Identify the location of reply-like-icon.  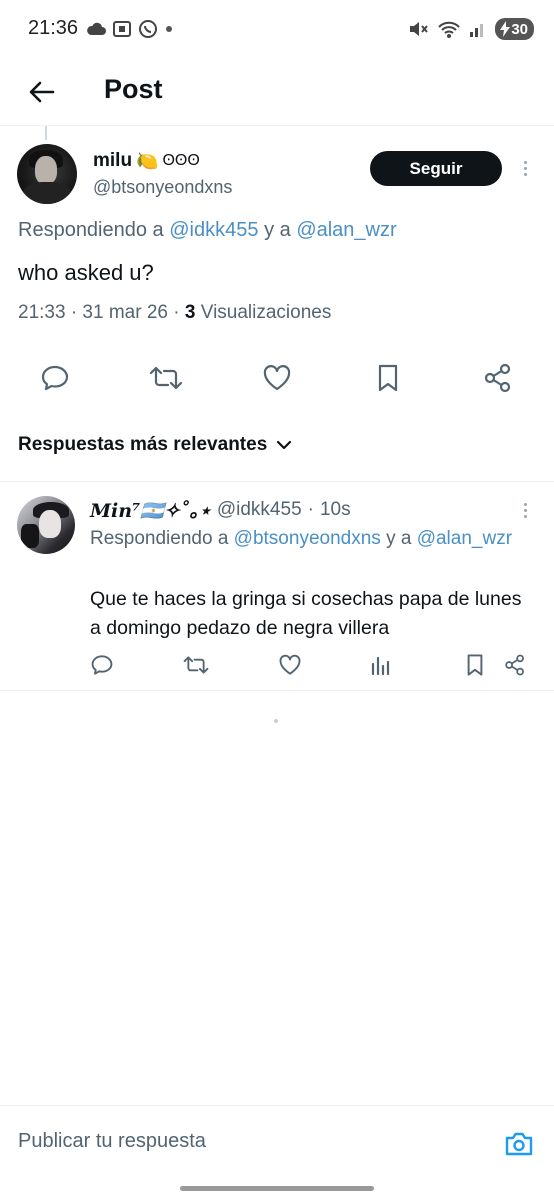
(290, 665).